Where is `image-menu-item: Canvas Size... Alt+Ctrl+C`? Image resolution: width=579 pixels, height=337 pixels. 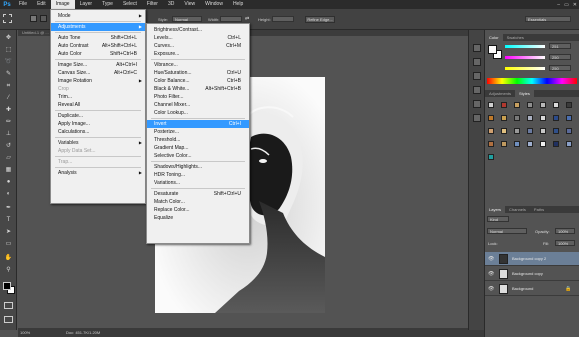 image-menu-item: Canvas Size... Alt+Ctrl+C is located at coordinates (98, 73).